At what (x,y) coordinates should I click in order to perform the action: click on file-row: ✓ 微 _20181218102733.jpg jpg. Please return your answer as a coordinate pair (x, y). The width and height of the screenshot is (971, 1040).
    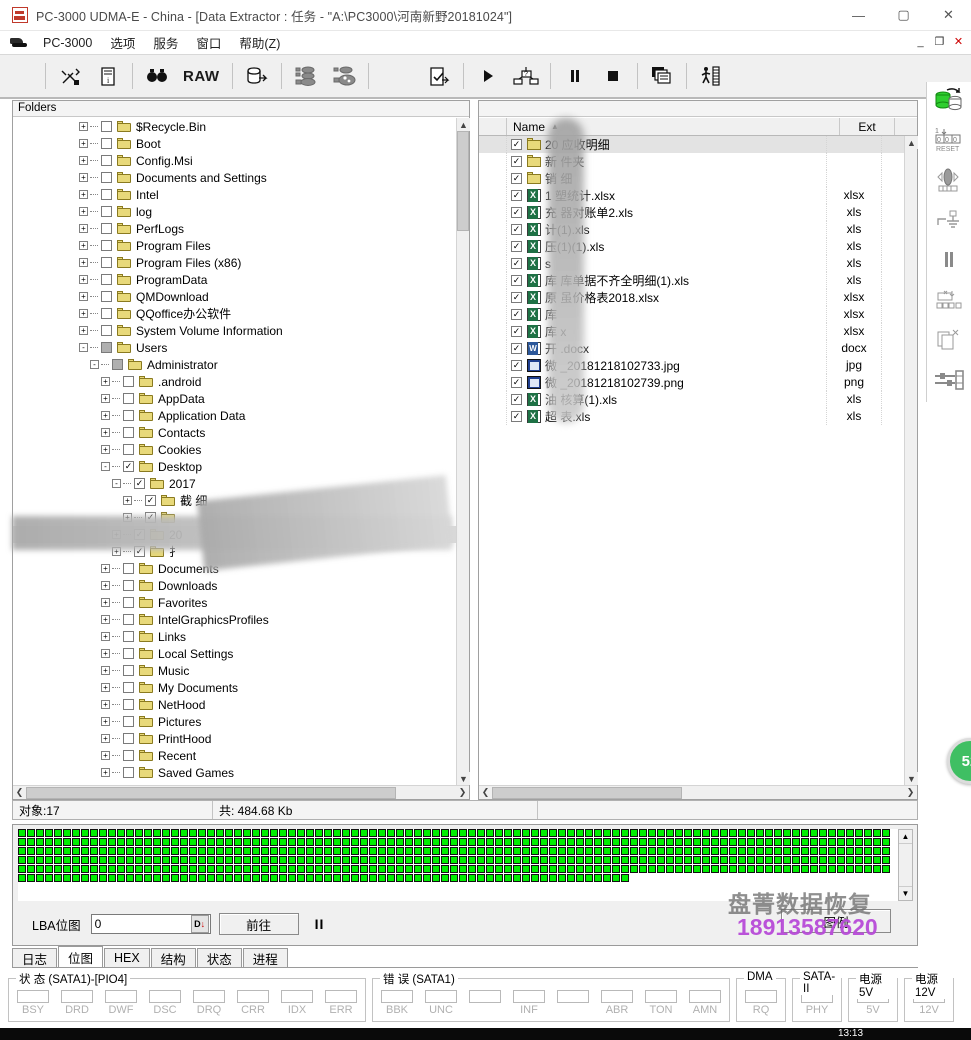
    Looking at the image, I should click on (691, 365).